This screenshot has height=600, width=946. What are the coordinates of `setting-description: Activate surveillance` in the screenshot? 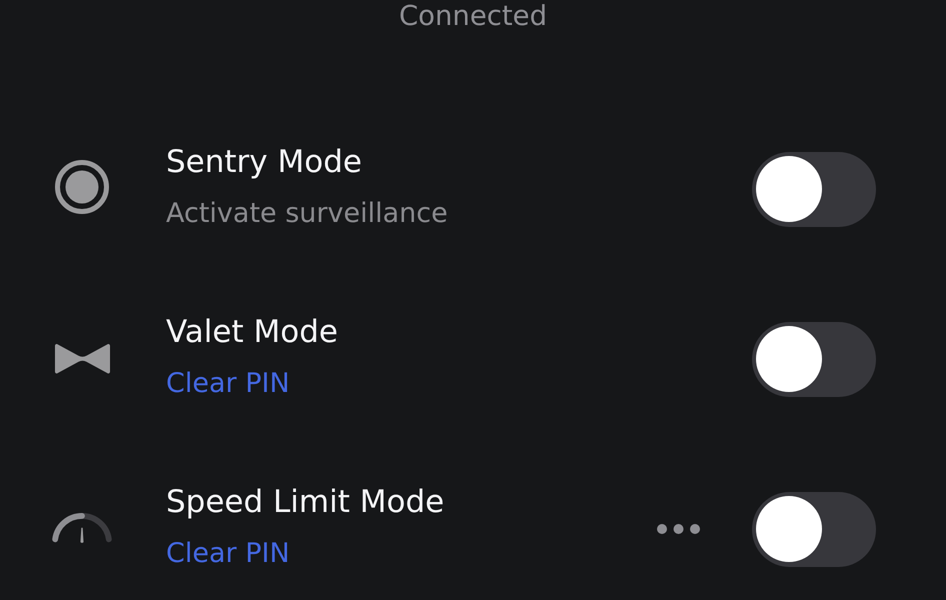 It's located at (307, 214).